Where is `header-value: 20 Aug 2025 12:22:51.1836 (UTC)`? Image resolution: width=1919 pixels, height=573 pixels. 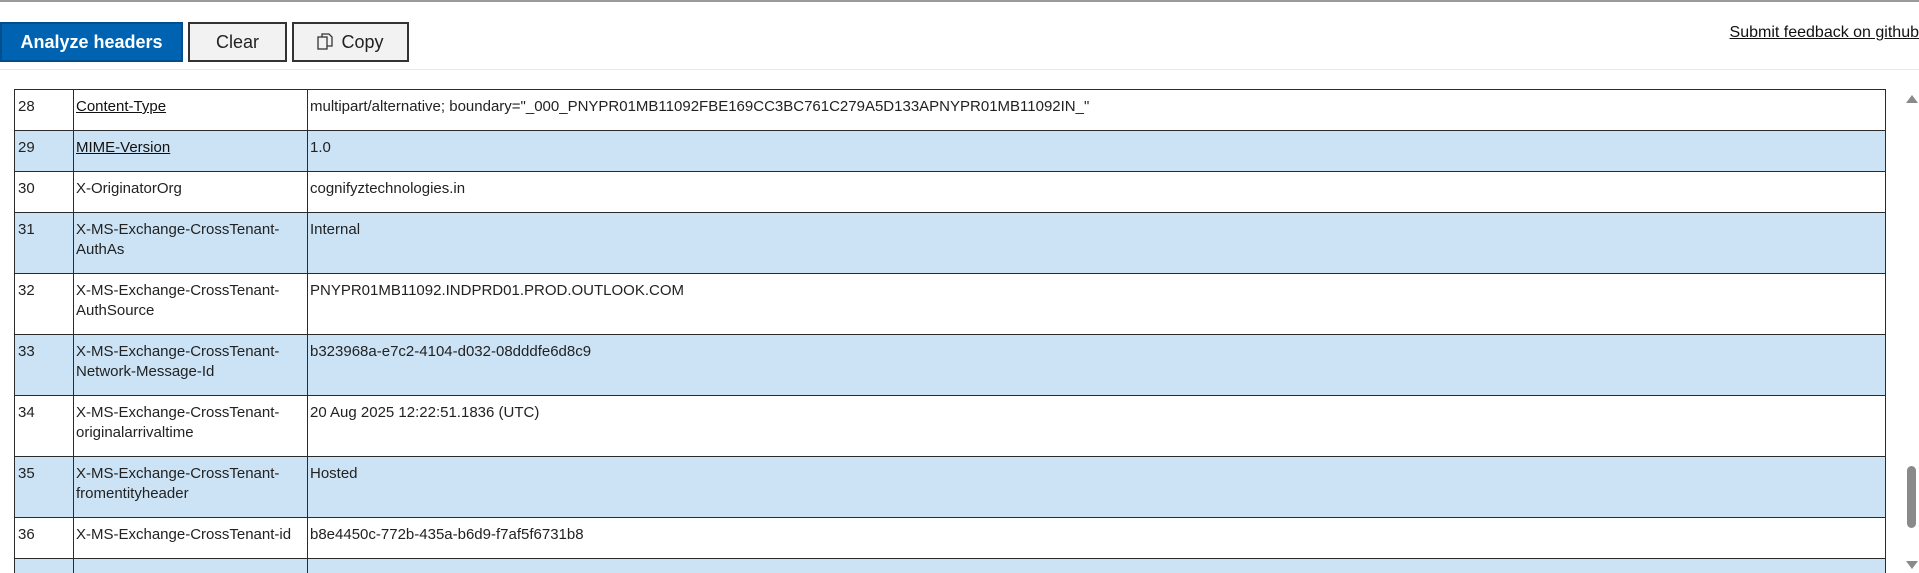
header-value: 20 Aug 2025 12:22:51.1836 (UTC) is located at coordinates (1096, 426).